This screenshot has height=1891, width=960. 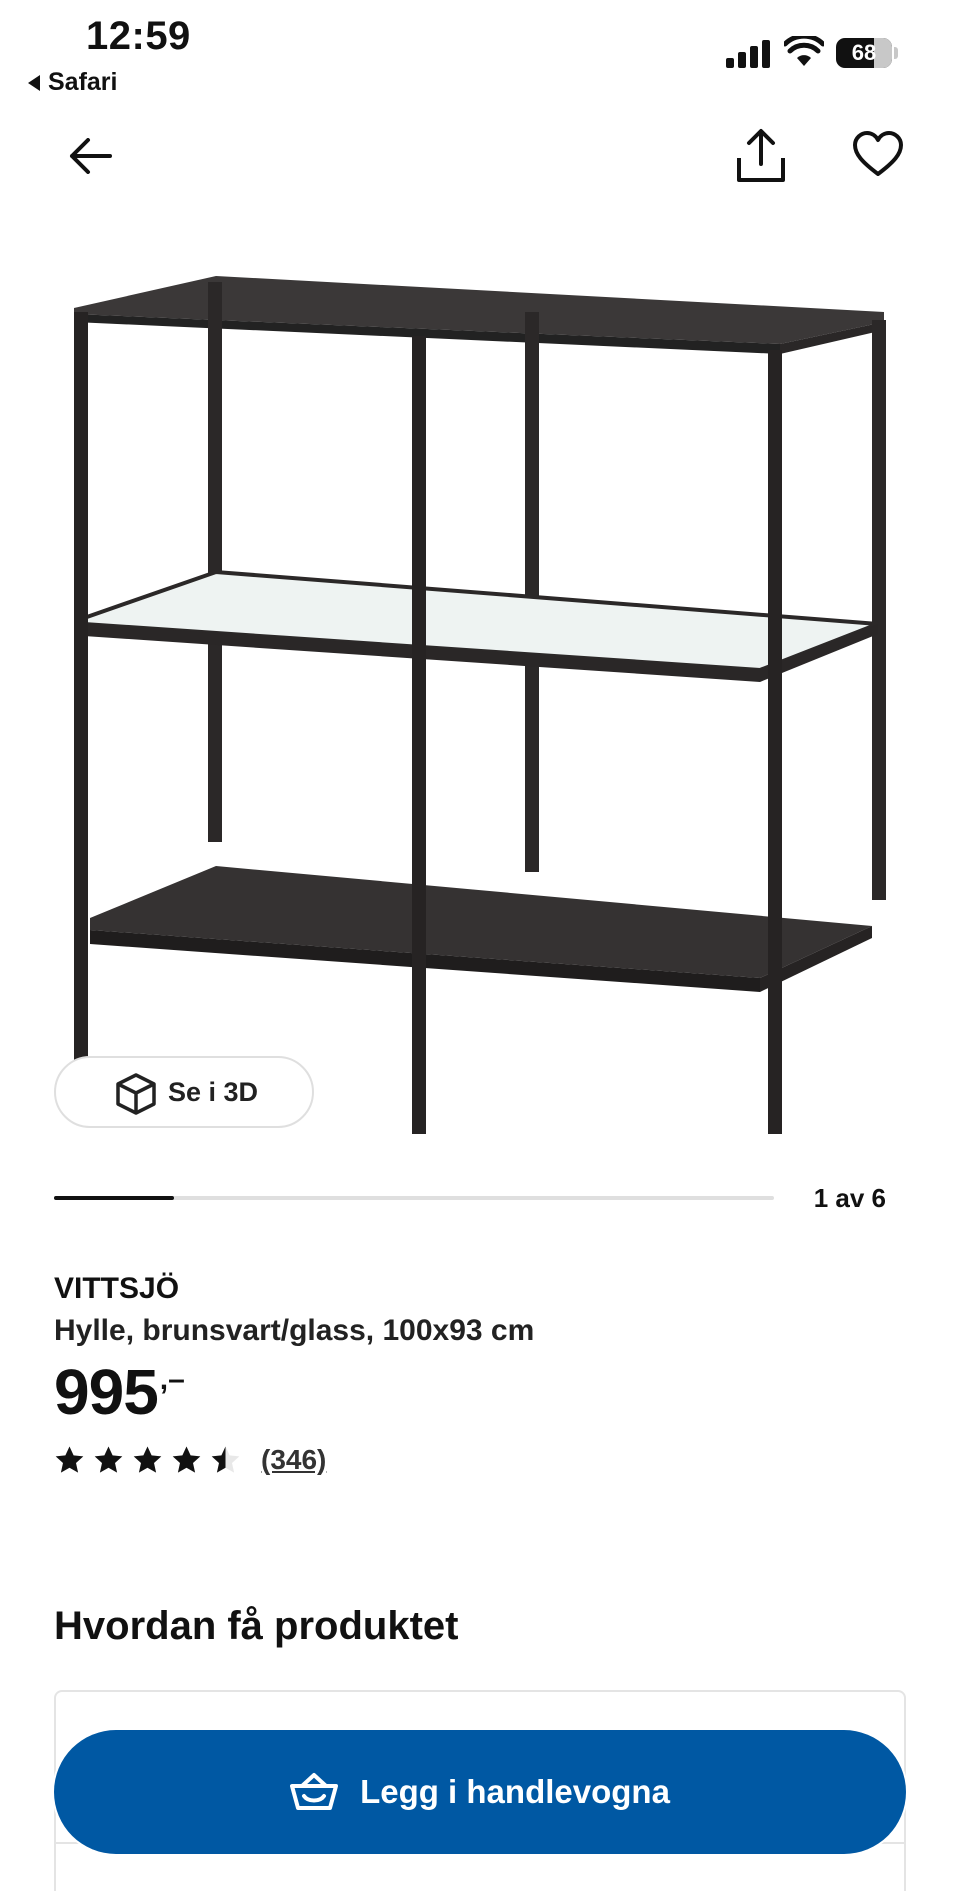 I want to click on section-title: Hvordan få produktet, so click(x=256, y=1626).